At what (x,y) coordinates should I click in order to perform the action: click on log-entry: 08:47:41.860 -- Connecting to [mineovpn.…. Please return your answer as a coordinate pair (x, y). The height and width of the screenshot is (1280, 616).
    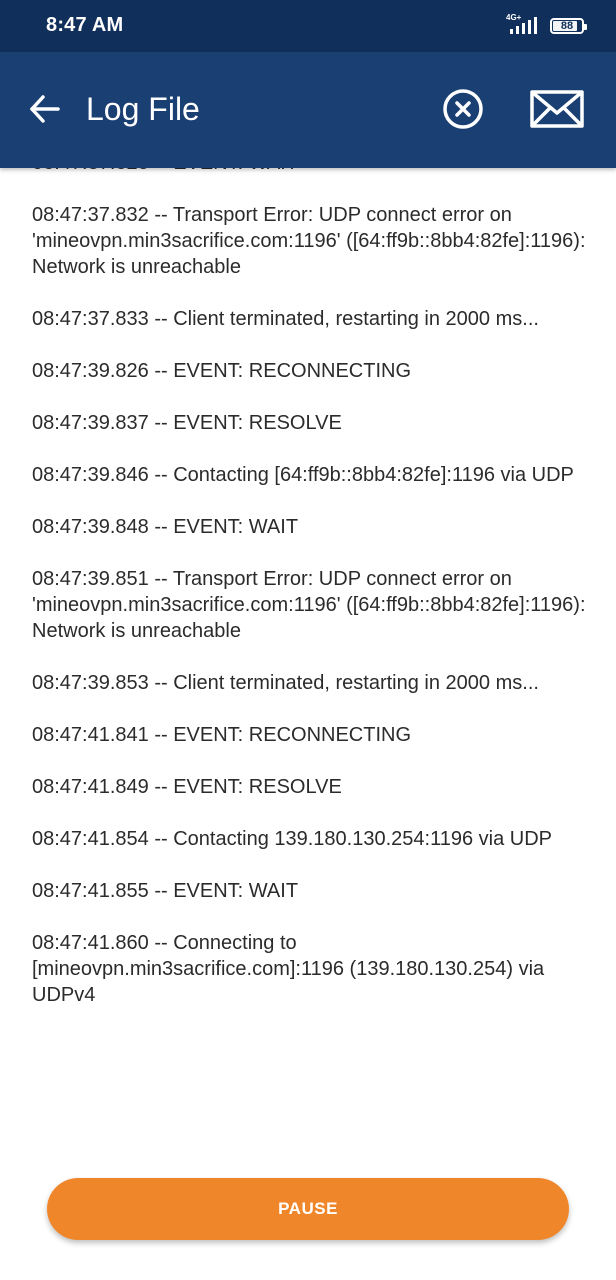
    Looking at the image, I should click on (288, 969).